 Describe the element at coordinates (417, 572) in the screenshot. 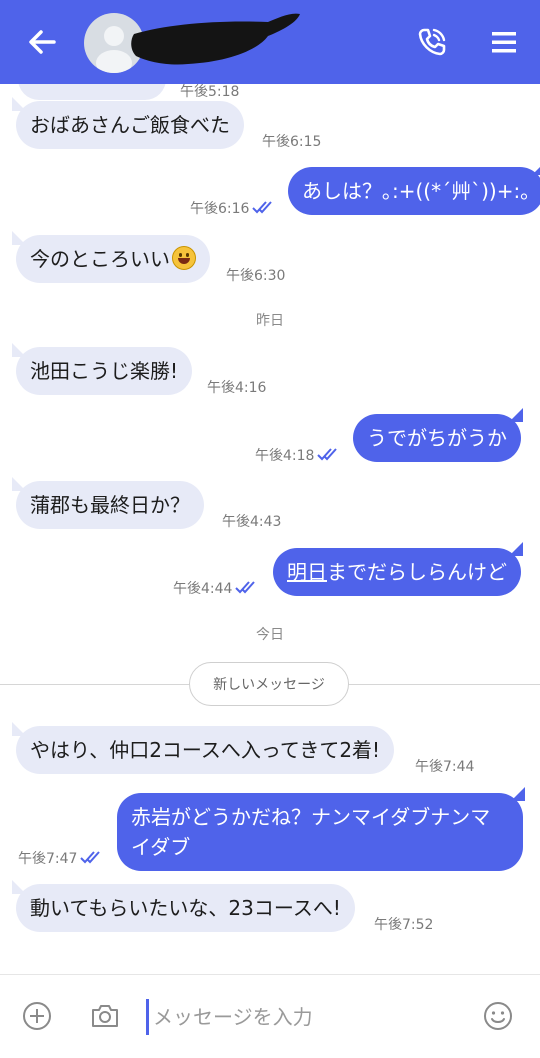

I see `message-text: までだらしらんけど` at that location.